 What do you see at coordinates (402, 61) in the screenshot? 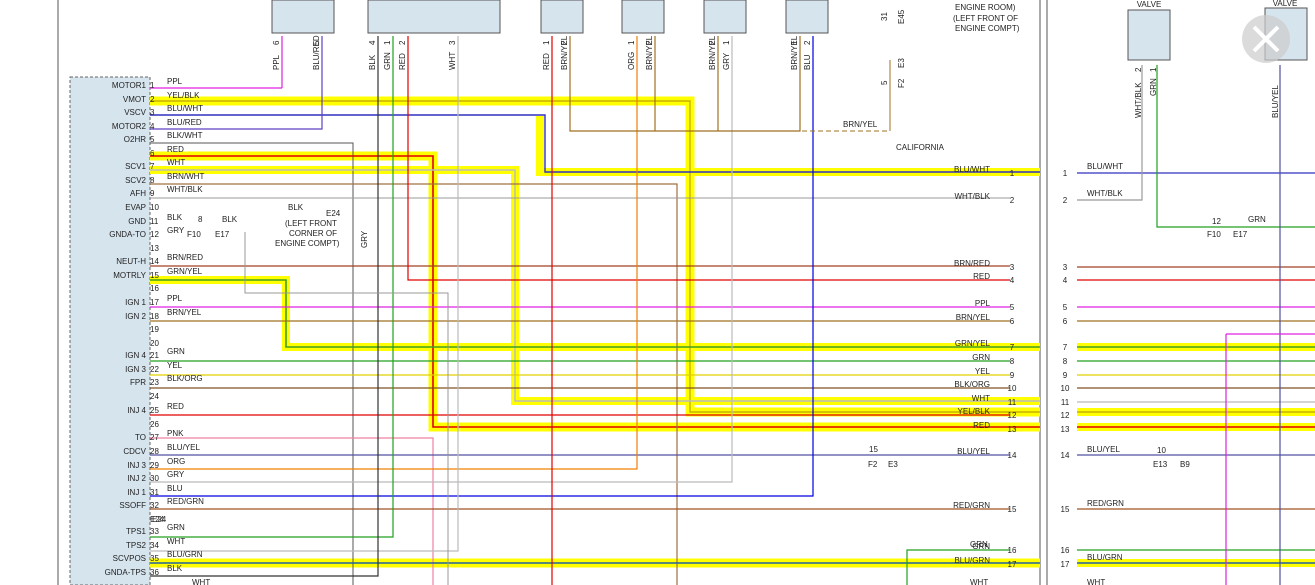
I see `top-wire-color: RED` at bounding box center [402, 61].